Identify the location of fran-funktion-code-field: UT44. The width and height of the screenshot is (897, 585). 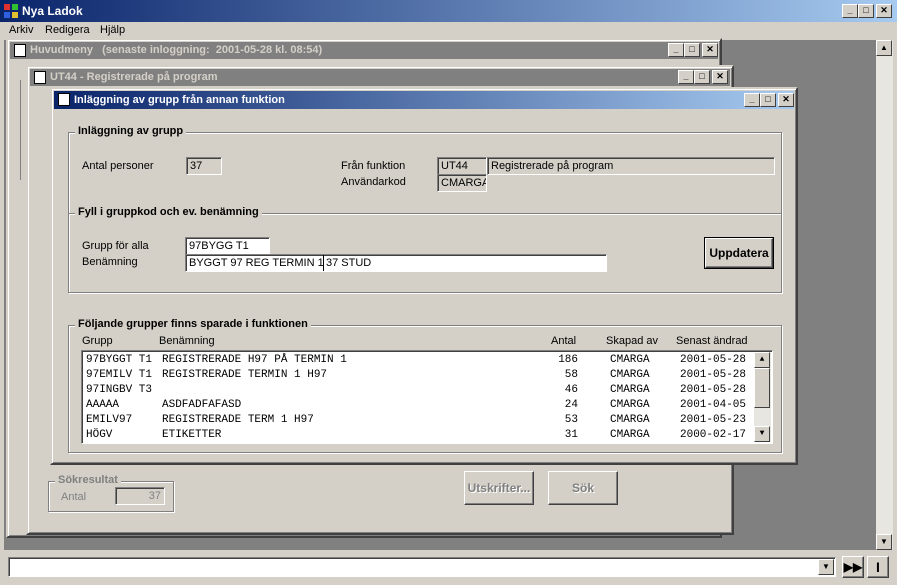
(462, 166).